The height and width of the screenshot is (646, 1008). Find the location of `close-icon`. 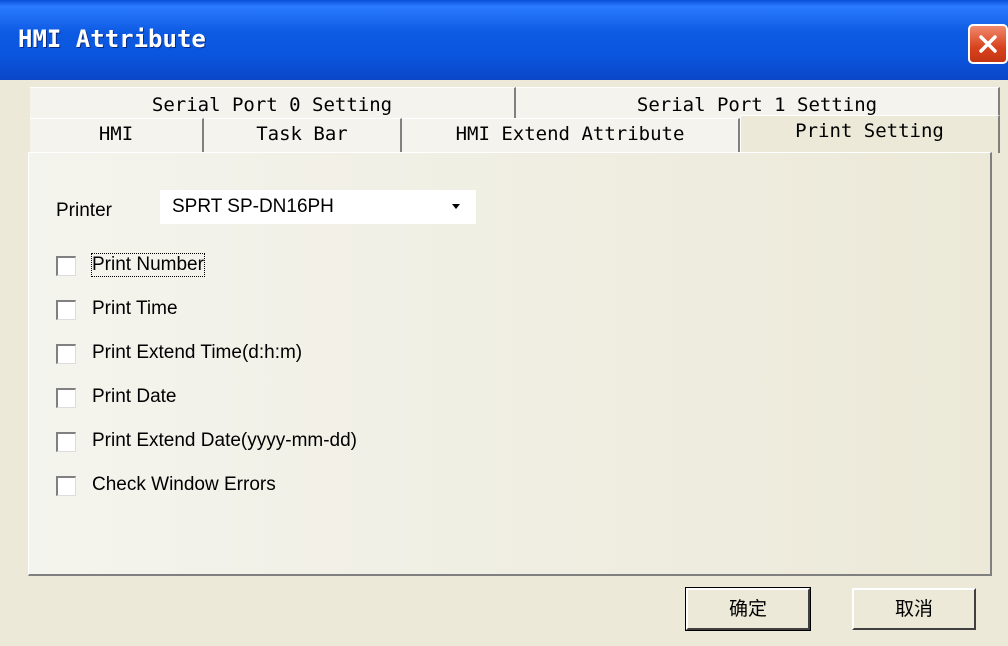

close-icon is located at coordinates (988, 44).